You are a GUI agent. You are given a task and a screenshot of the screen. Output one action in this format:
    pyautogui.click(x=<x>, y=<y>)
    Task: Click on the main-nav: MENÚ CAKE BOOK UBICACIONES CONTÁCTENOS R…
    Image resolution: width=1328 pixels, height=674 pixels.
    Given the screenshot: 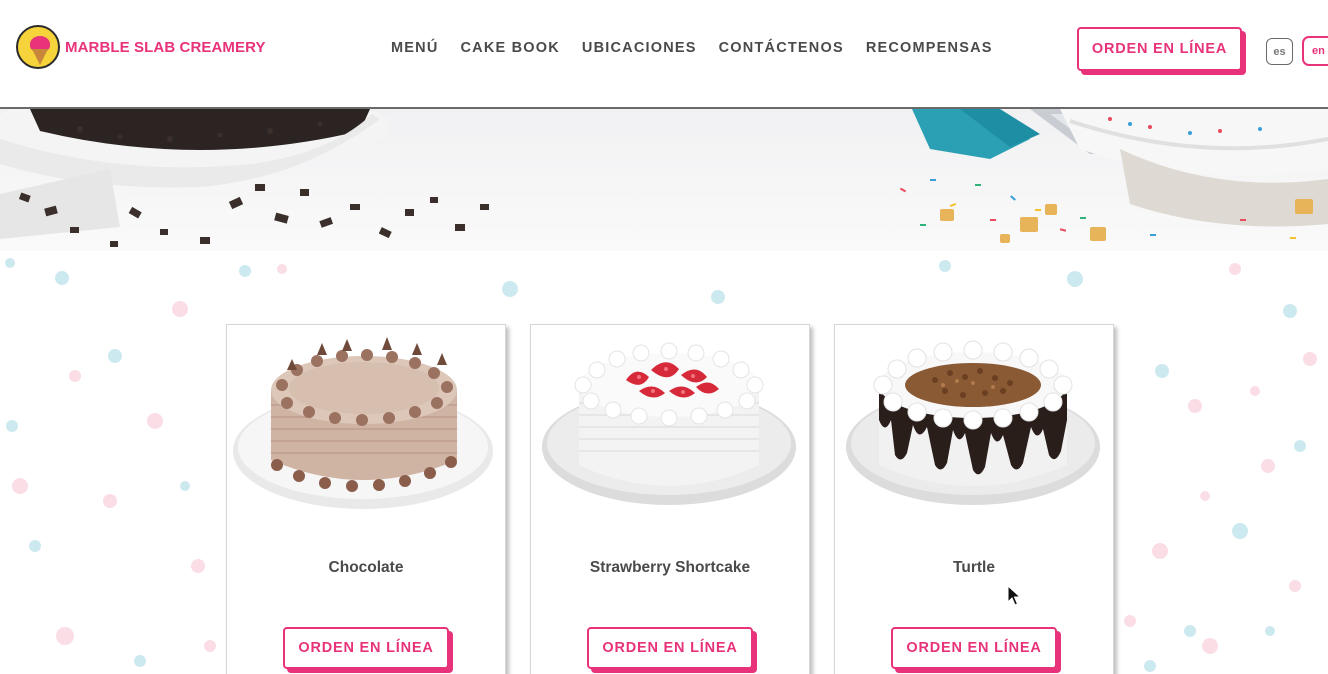 What is the action you would take?
    pyautogui.click(x=692, y=48)
    